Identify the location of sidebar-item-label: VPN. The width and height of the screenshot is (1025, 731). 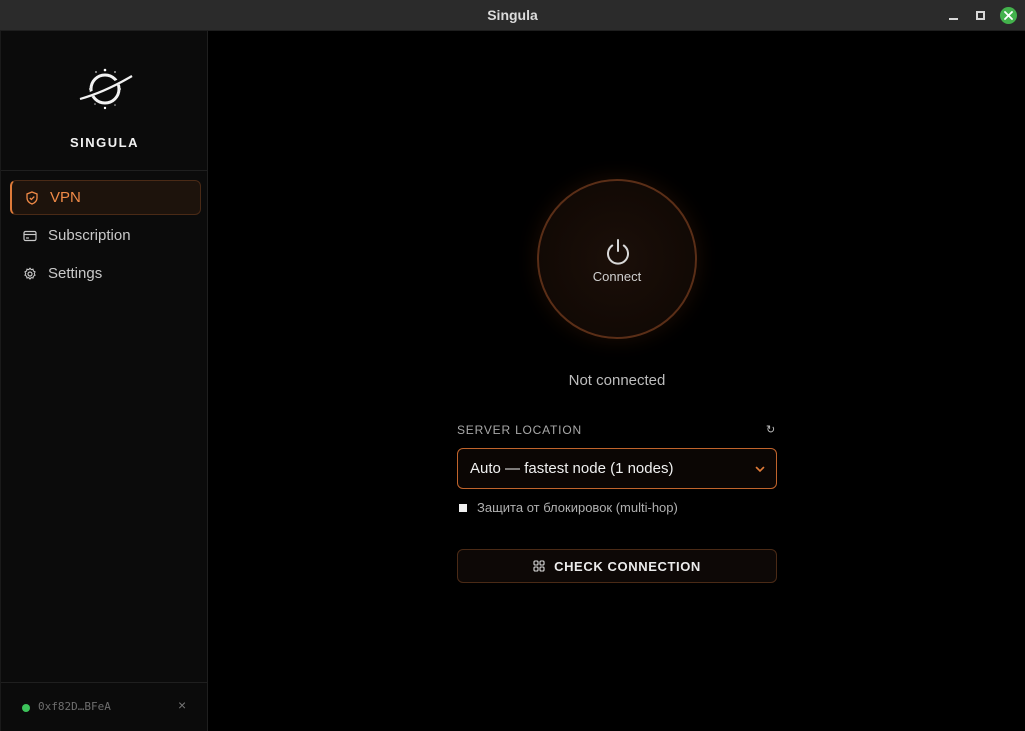
(65, 197).